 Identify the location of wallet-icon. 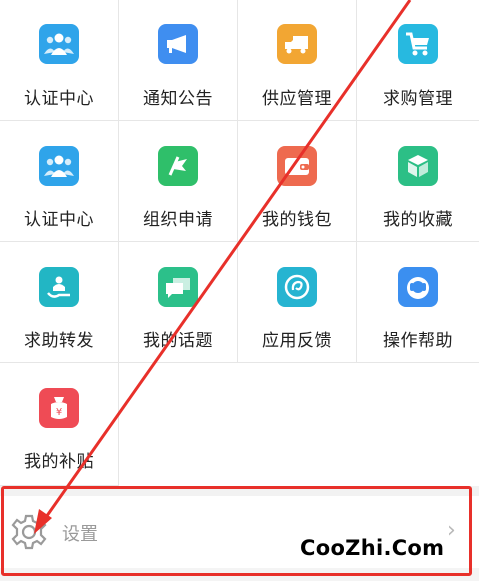
(297, 166).